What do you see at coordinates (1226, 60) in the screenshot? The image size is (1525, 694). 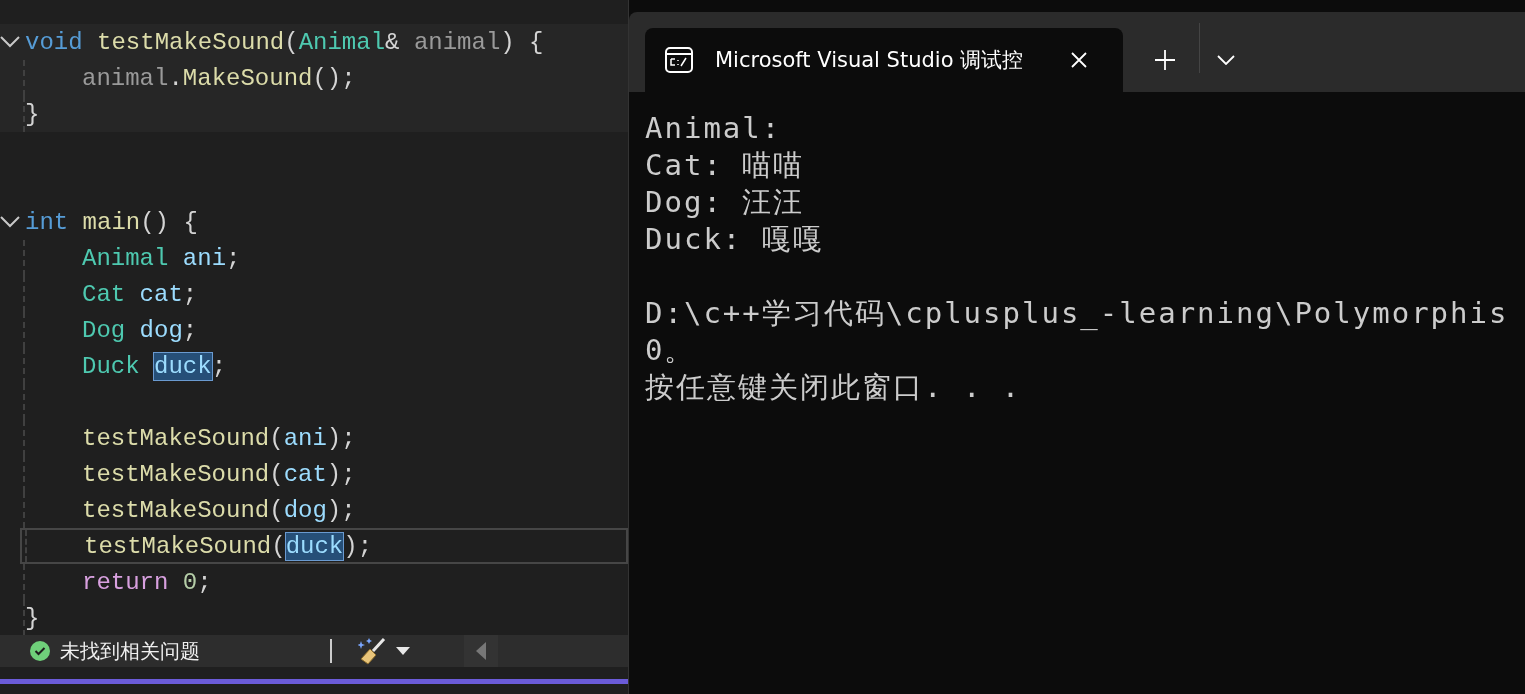 I see `chevron-down-icon` at bounding box center [1226, 60].